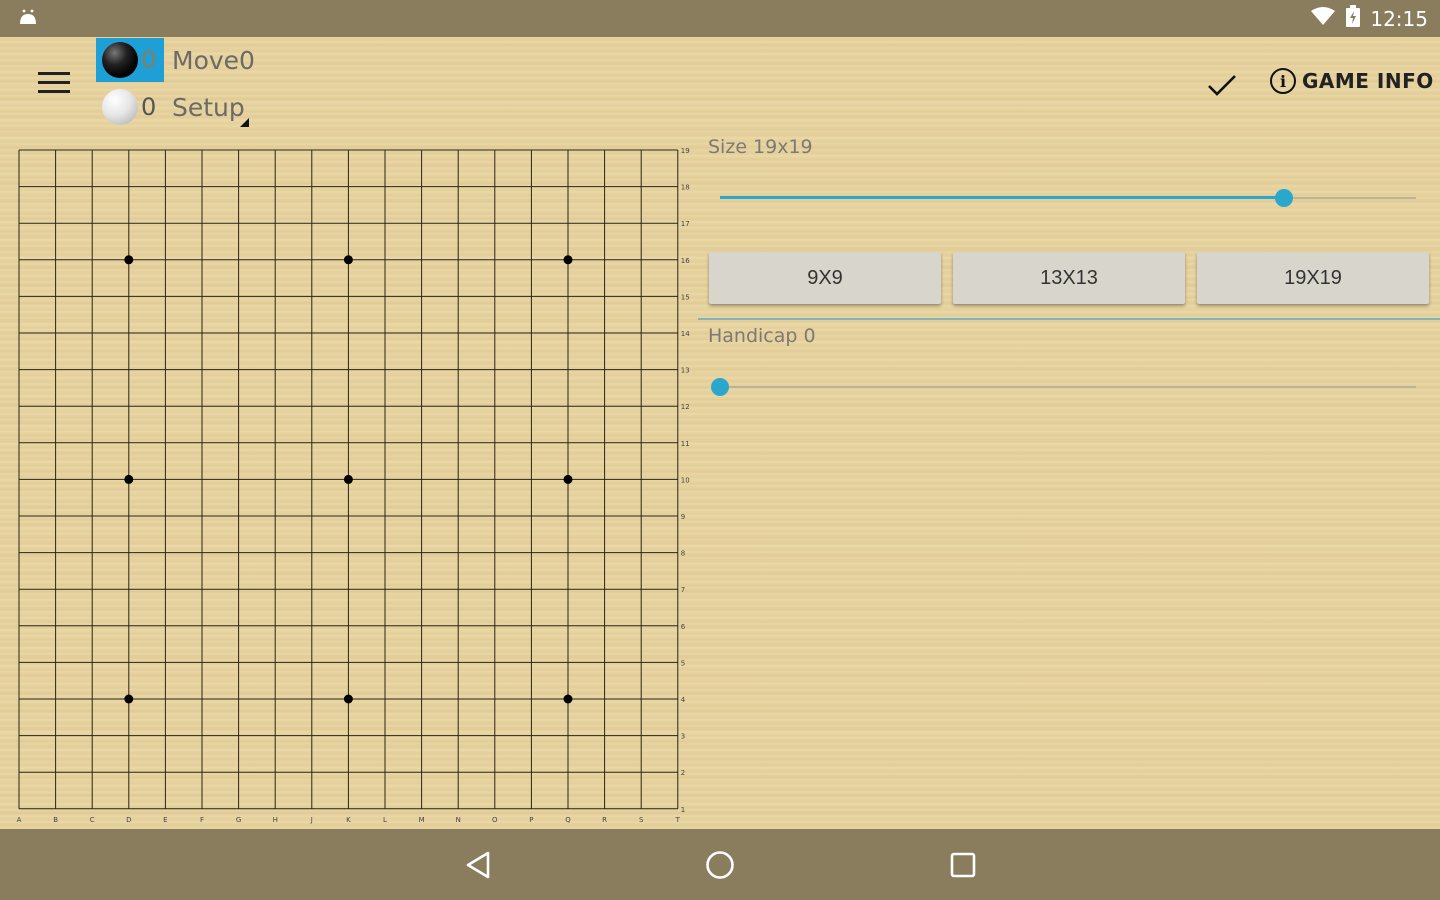 The height and width of the screenshot is (900, 1440). What do you see at coordinates (604, 820) in the screenshot?
I see `column-label: R` at bounding box center [604, 820].